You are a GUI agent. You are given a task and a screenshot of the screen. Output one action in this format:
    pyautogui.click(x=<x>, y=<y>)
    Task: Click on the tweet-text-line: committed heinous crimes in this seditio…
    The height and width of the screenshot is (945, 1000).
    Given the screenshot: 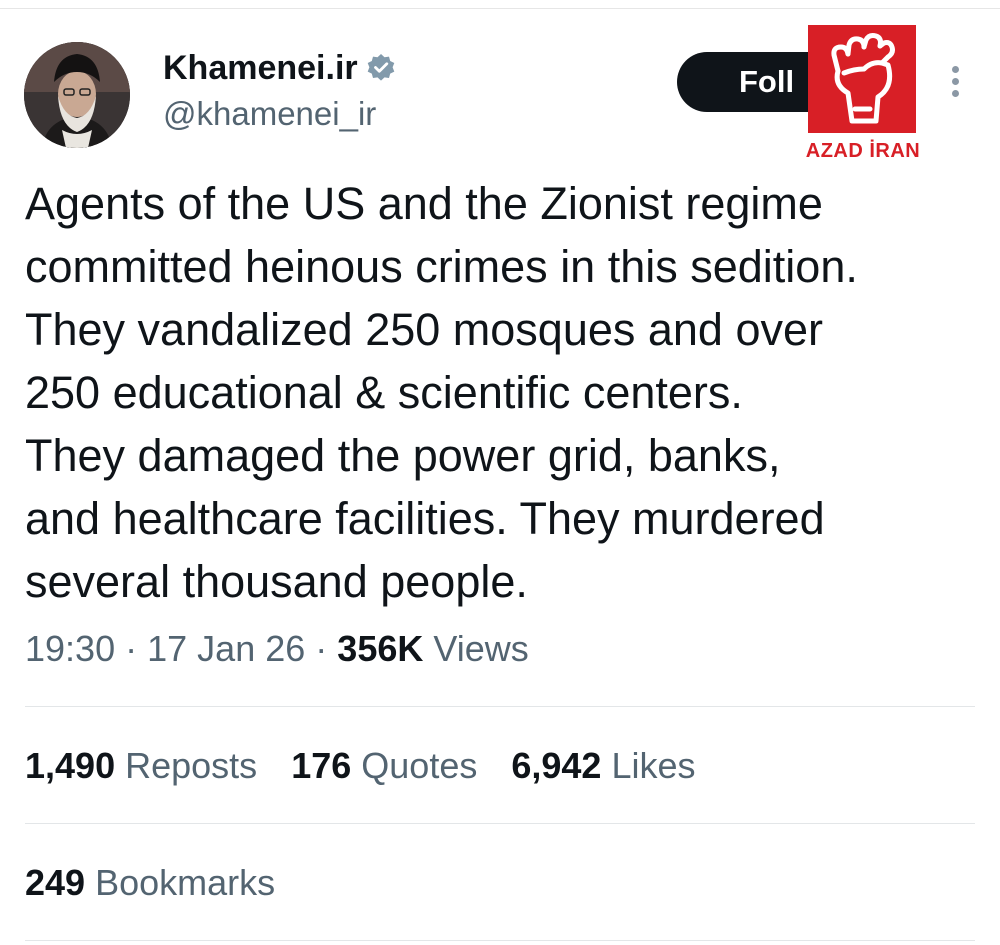 What is the action you would take?
    pyautogui.click(x=441, y=266)
    